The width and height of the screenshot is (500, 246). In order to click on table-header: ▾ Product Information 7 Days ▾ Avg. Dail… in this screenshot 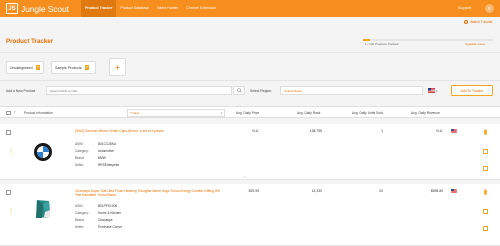, I will do `click(250, 112)`.